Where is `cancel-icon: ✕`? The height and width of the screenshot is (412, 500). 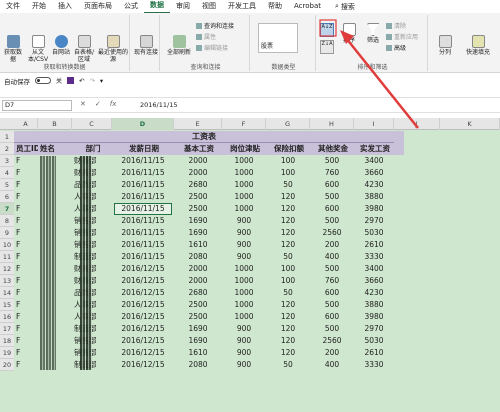
cancel-icon: ✕ is located at coordinates (83, 104).